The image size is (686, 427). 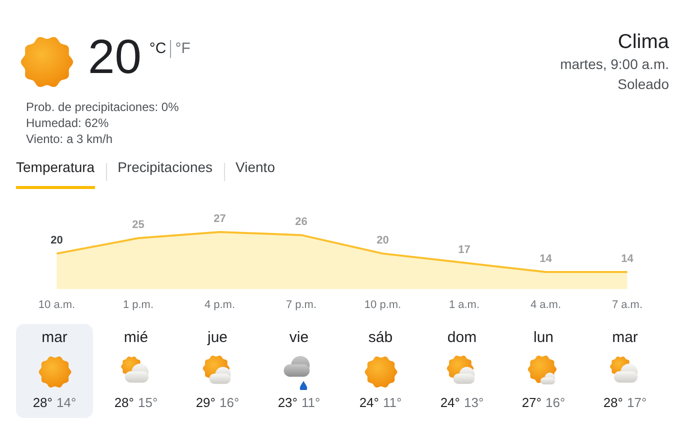 What do you see at coordinates (157, 49) in the screenshot?
I see `unit-toggle: °C` at bounding box center [157, 49].